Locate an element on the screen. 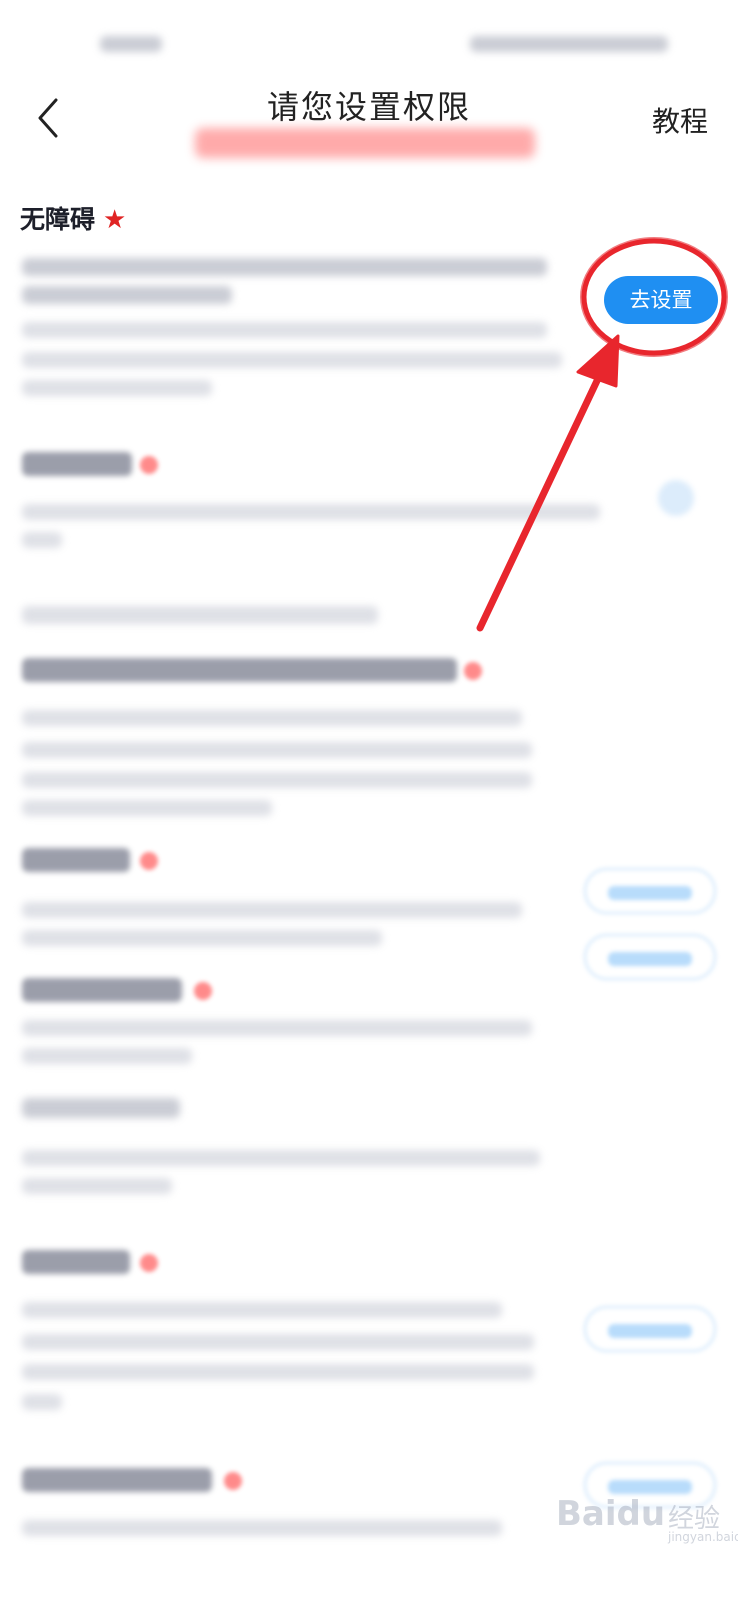 The height and width of the screenshot is (1600, 738). annotation-circle is located at coordinates (654, 297).